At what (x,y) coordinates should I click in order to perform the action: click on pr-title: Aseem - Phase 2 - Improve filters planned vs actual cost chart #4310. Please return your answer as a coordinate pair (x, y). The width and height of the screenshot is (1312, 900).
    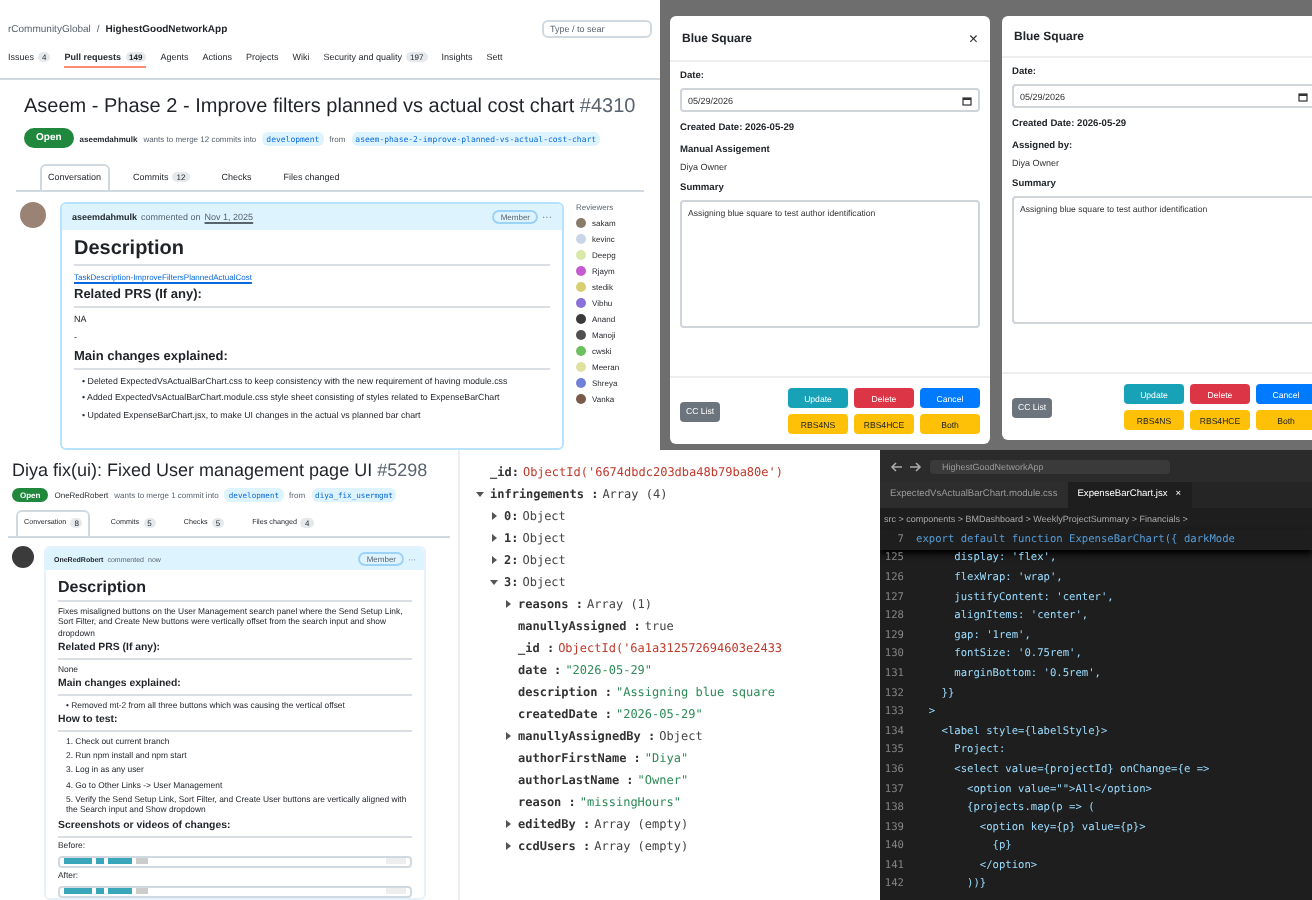
    Looking at the image, I should click on (330, 108).